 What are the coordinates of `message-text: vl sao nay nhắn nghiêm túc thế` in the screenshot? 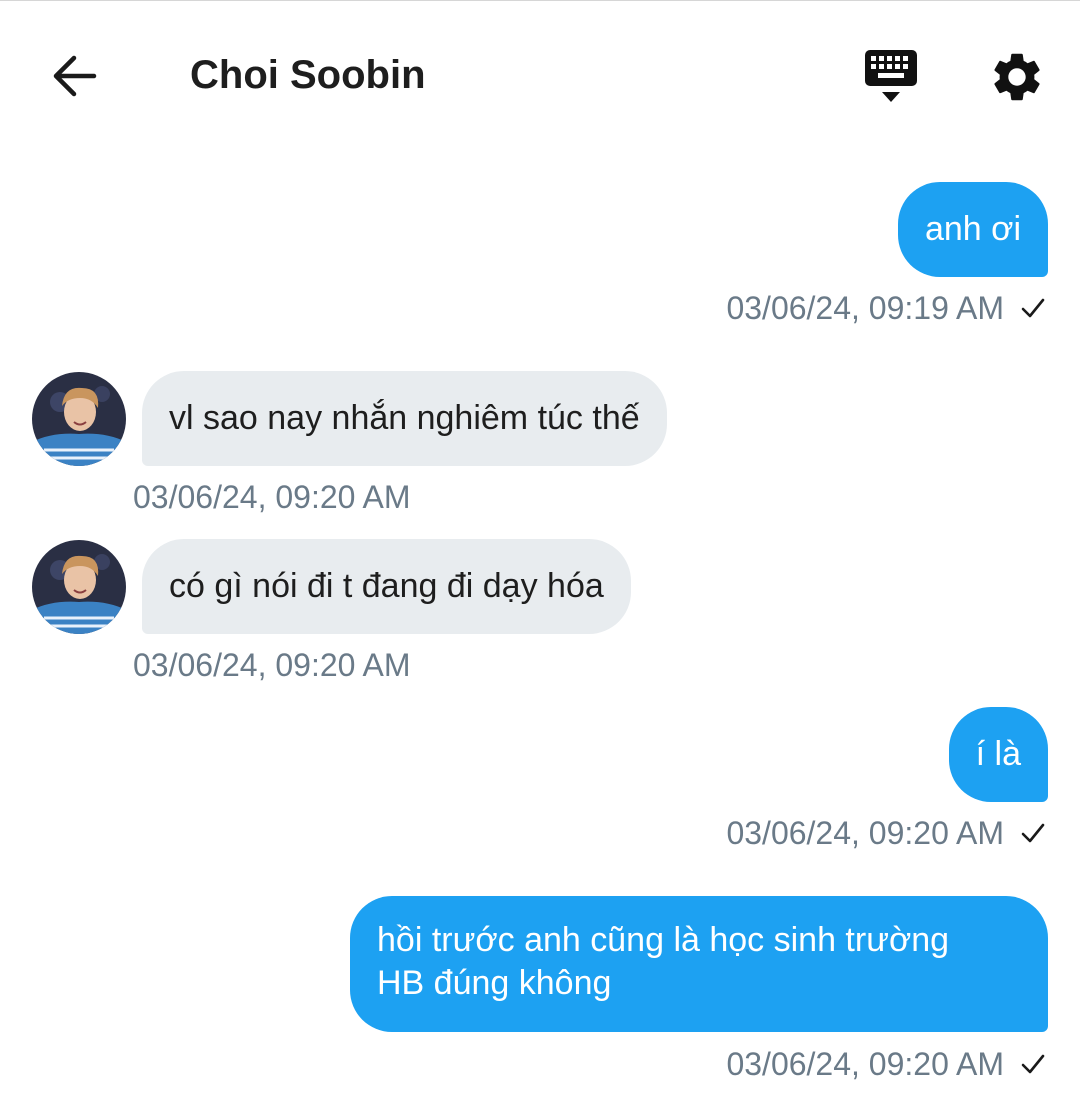 It's located at (404, 418).